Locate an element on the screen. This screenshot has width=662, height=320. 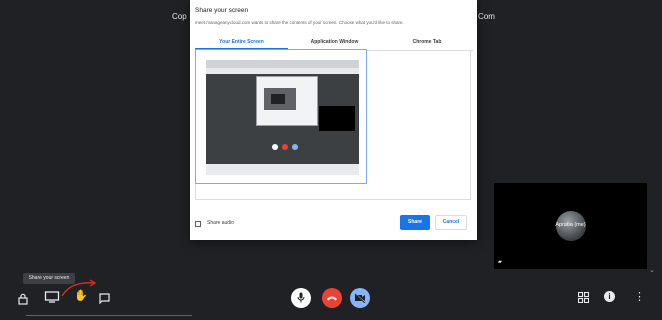
tab-chrome-tab: Chrome Tab is located at coordinates (427, 44).